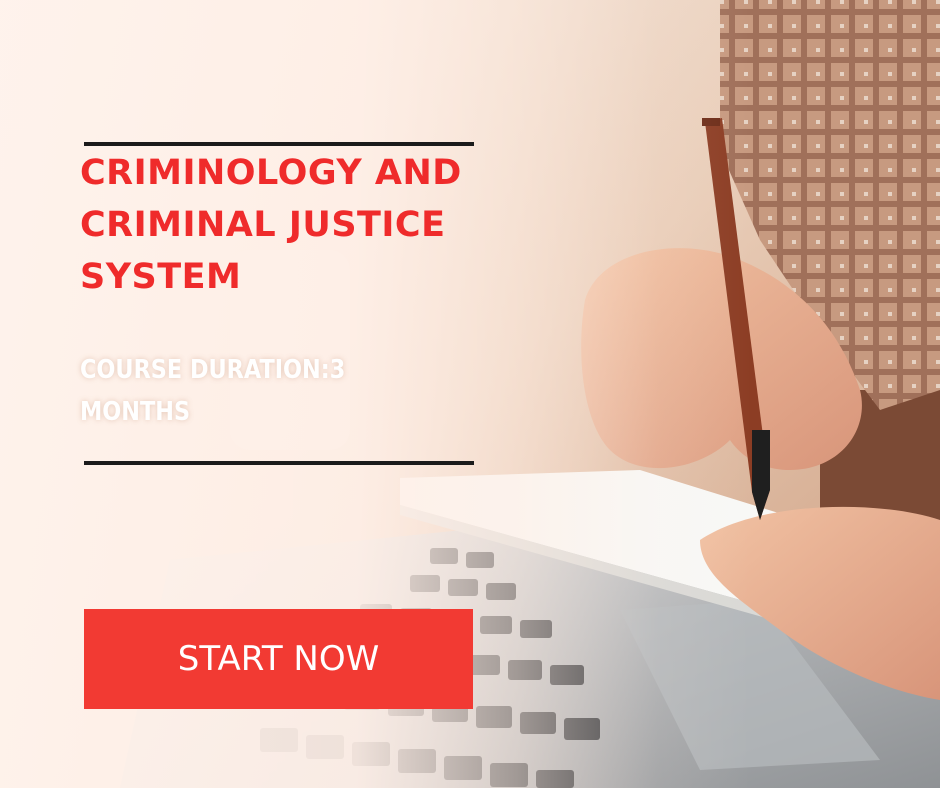  Describe the element at coordinates (279, 463) in the screenshot. I see `bottom-divider` at that location.